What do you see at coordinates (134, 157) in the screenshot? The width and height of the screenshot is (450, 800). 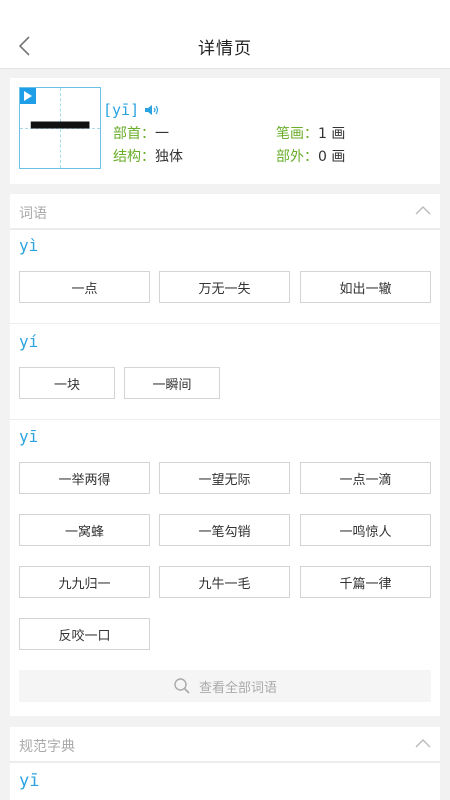 I see `structure-label: 结构：` at bounding box center [134, 157].